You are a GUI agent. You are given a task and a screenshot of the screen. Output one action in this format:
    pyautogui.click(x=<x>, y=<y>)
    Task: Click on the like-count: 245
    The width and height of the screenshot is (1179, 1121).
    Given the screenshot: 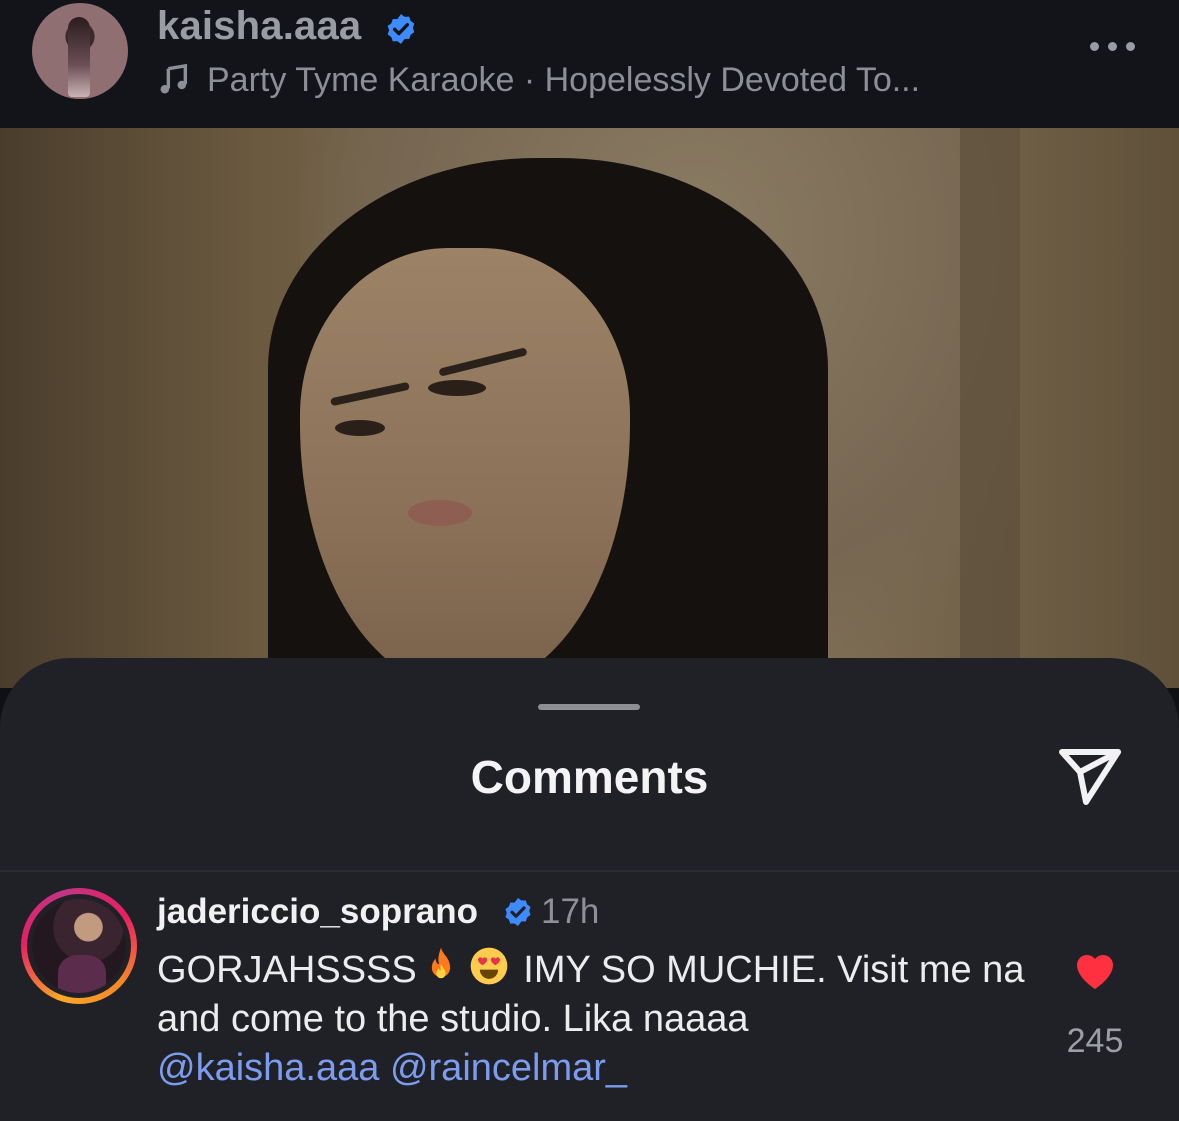 What is the action you would take?
    pyautogui.click(x=1095, y=1041)
    